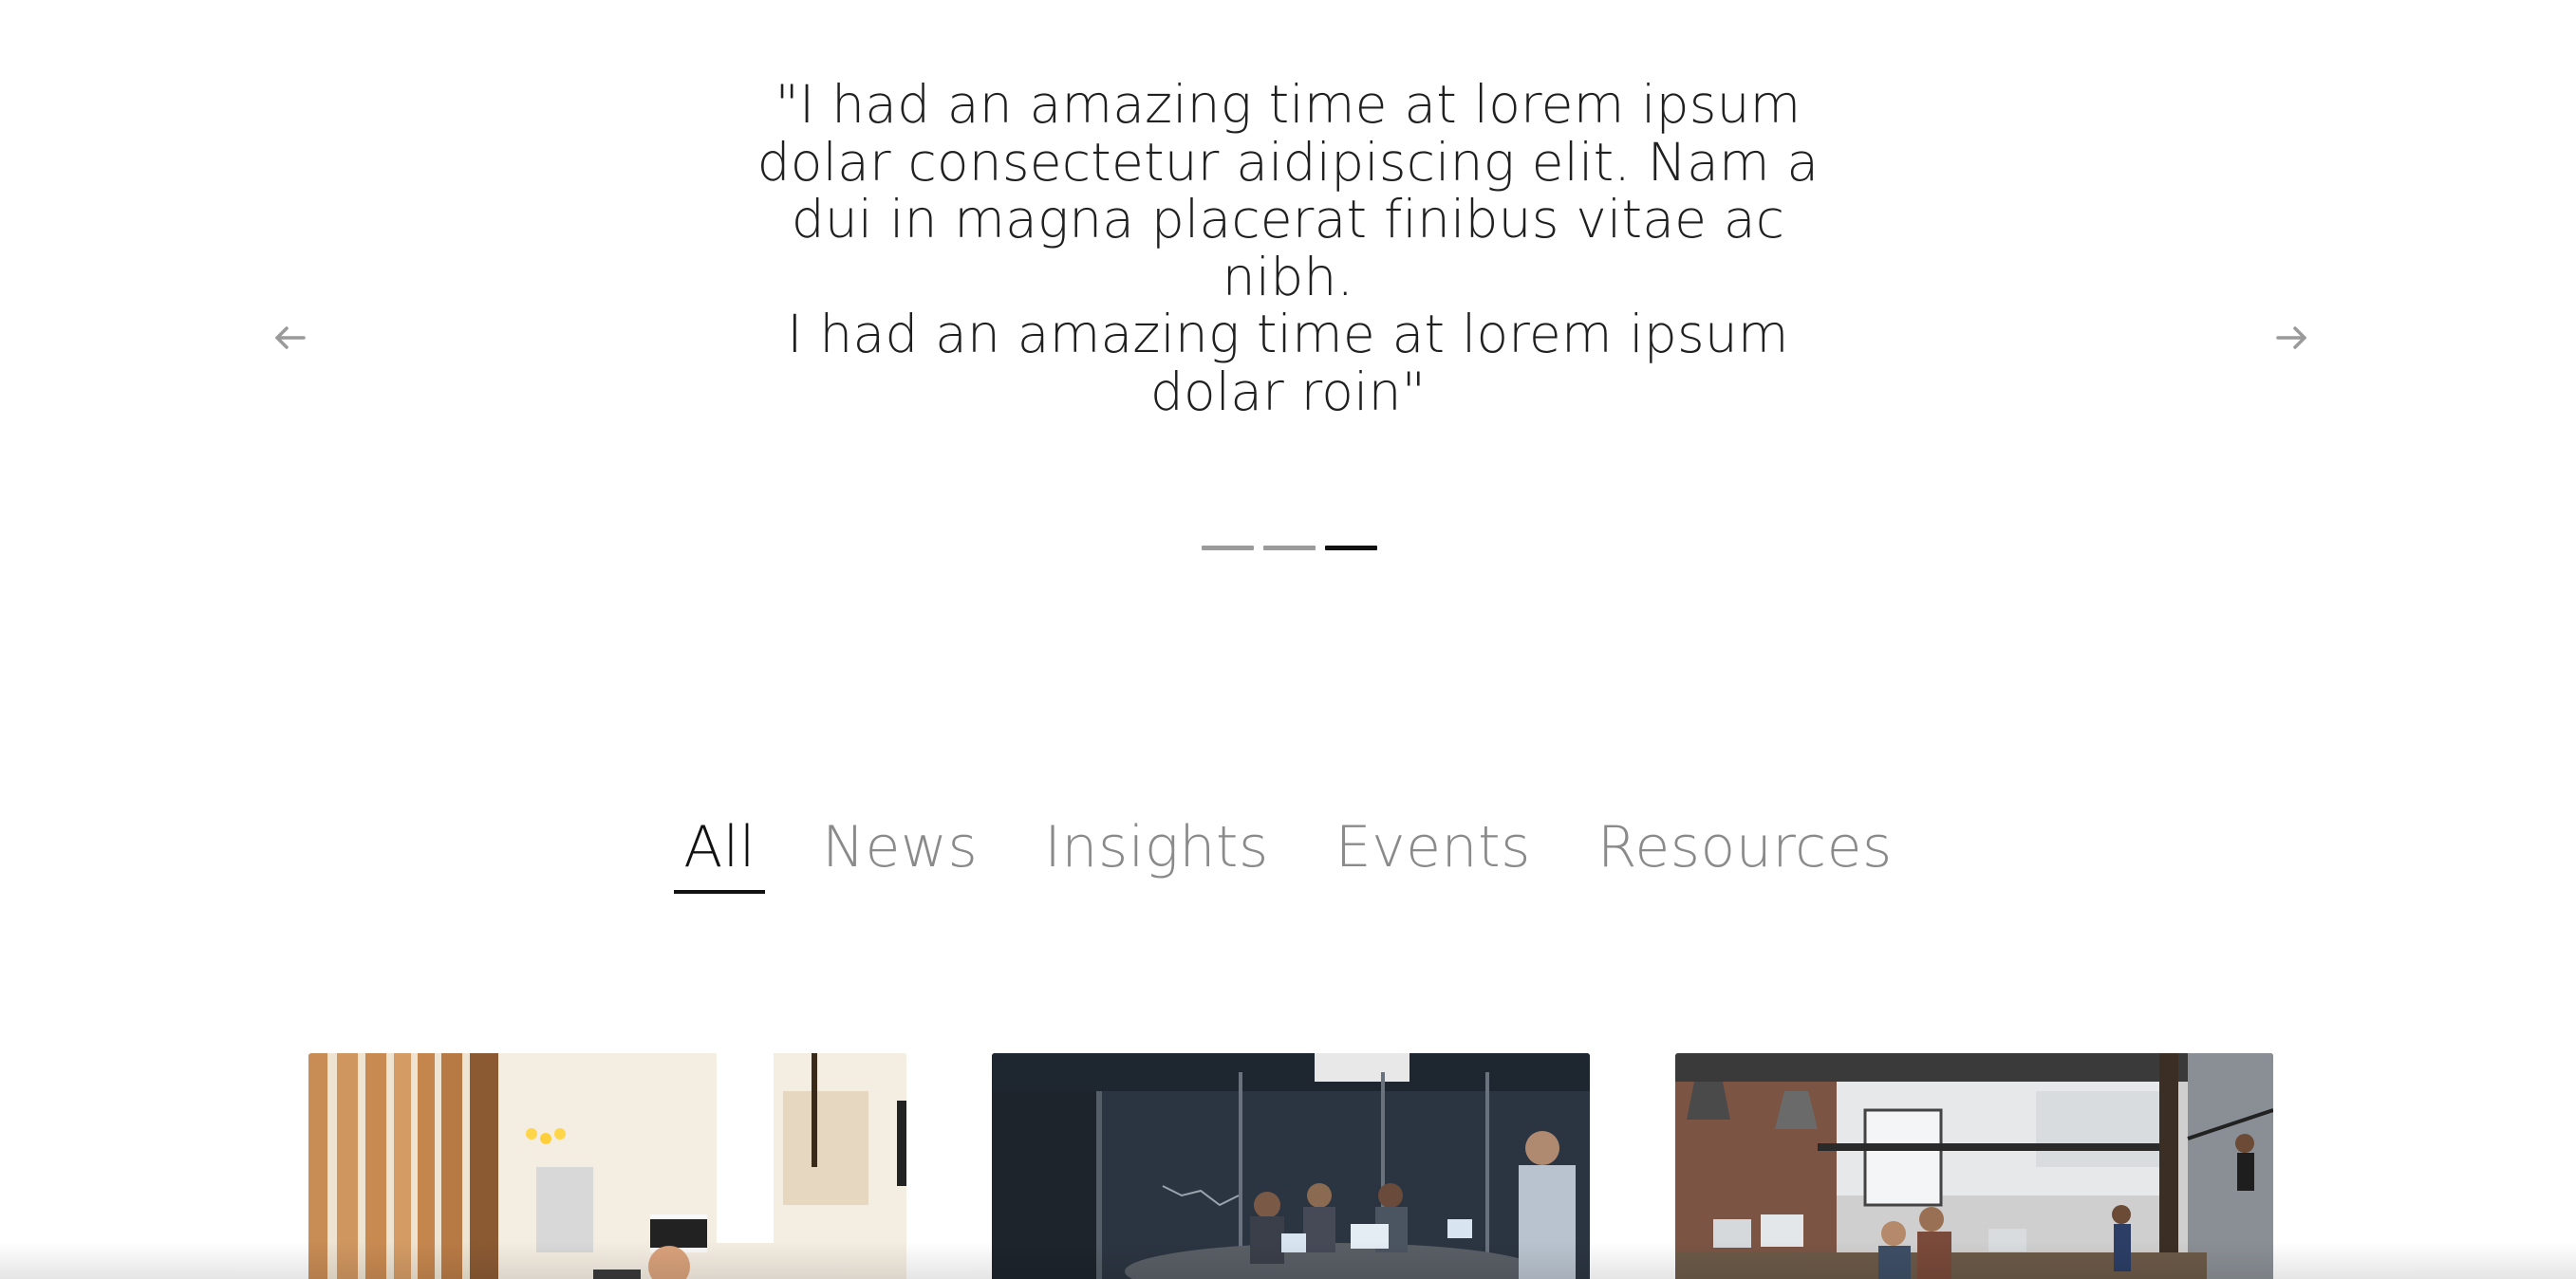 The height and width of the screenshot is (1279, 2576). What do you see at coordinates (719, 854) in the screenshot?
I see `tab-all: All` at bounding box center [719, 854].